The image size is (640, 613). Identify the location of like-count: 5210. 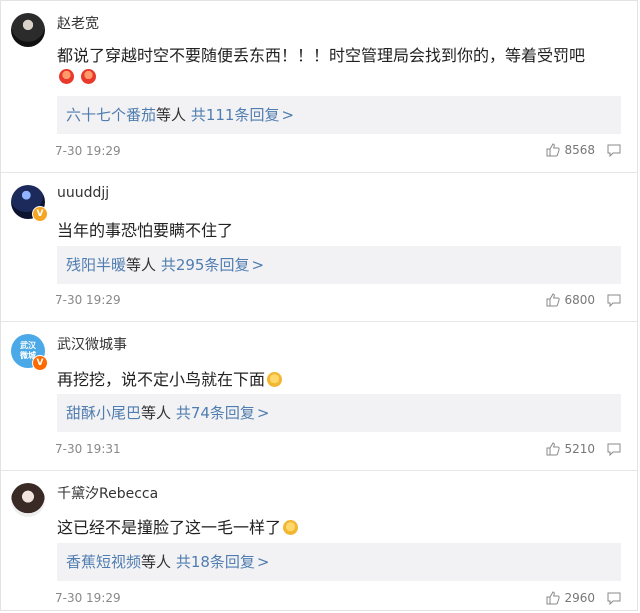
(579, 449).